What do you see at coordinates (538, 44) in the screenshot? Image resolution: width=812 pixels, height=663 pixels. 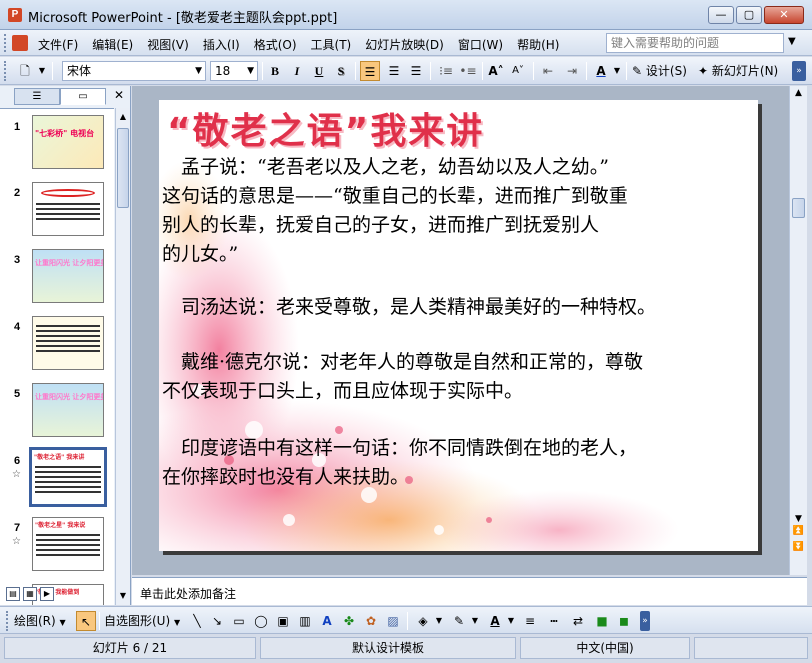 I see `menu-help: 帮助(H)` at bounding box center [538, 44].